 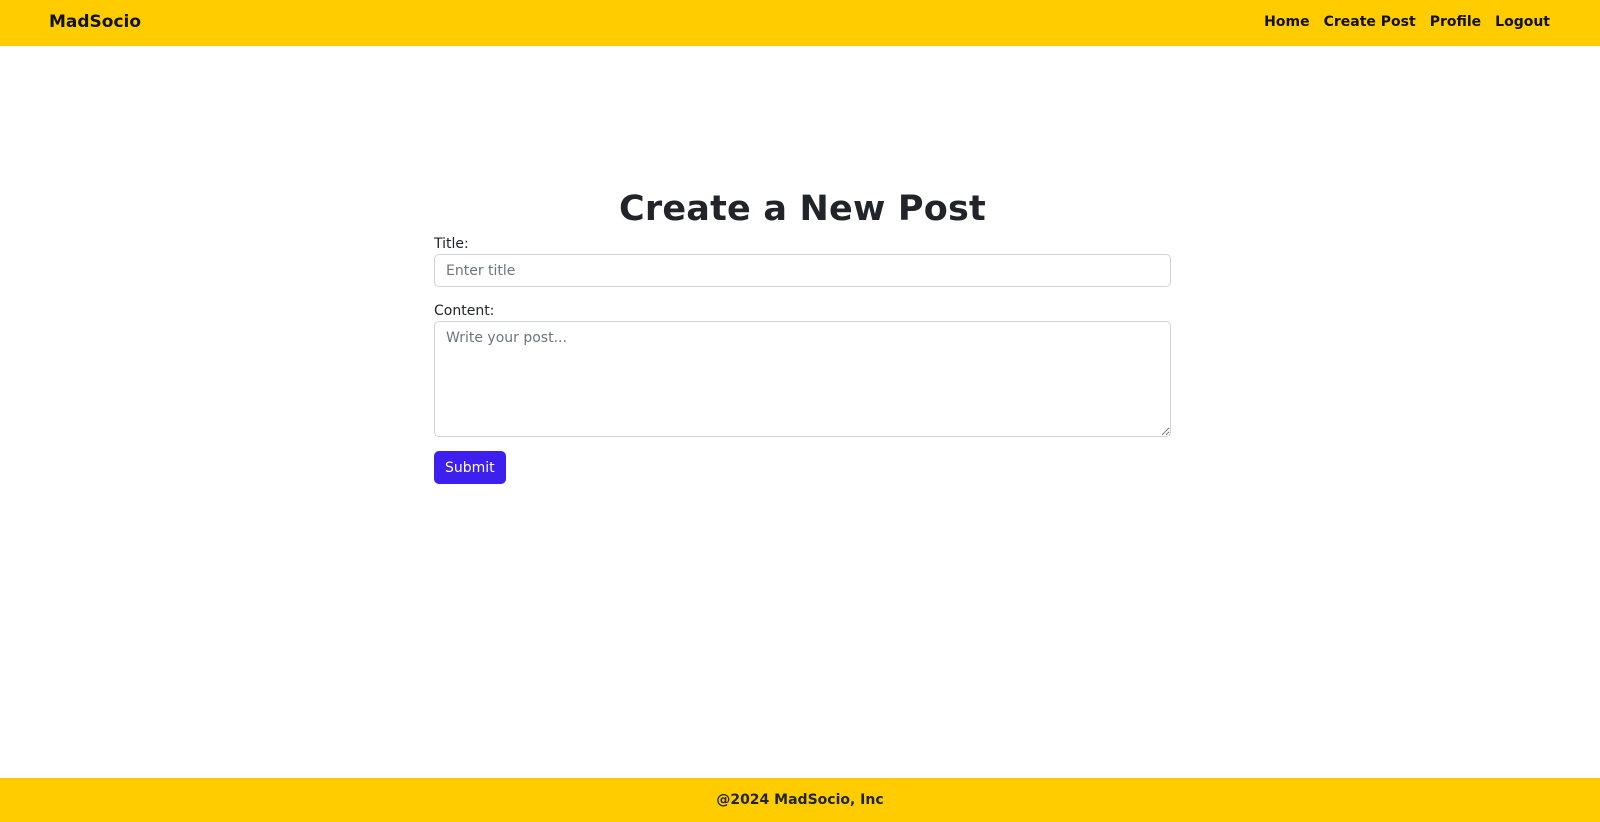 I want to click on footer-copyright: @2024 MadSocio, Inc, so click(x=800, y=800).